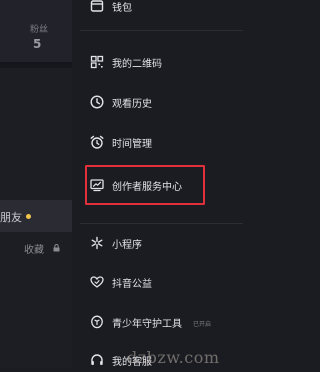  What do you see at coordinates (56, 248) in the screenshot?
I see `lock-icon` at bounding box center [56, 248].